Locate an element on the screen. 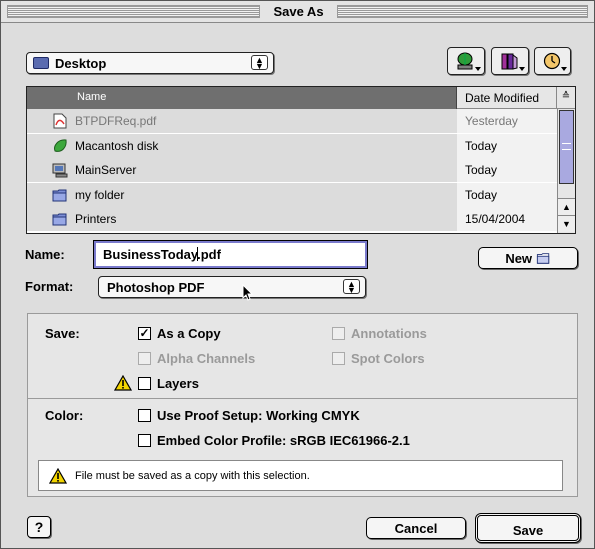 The image size is (595, 549). list-item: BTPDFReq.pdf Yesterday is located at coordinates (292, 121).